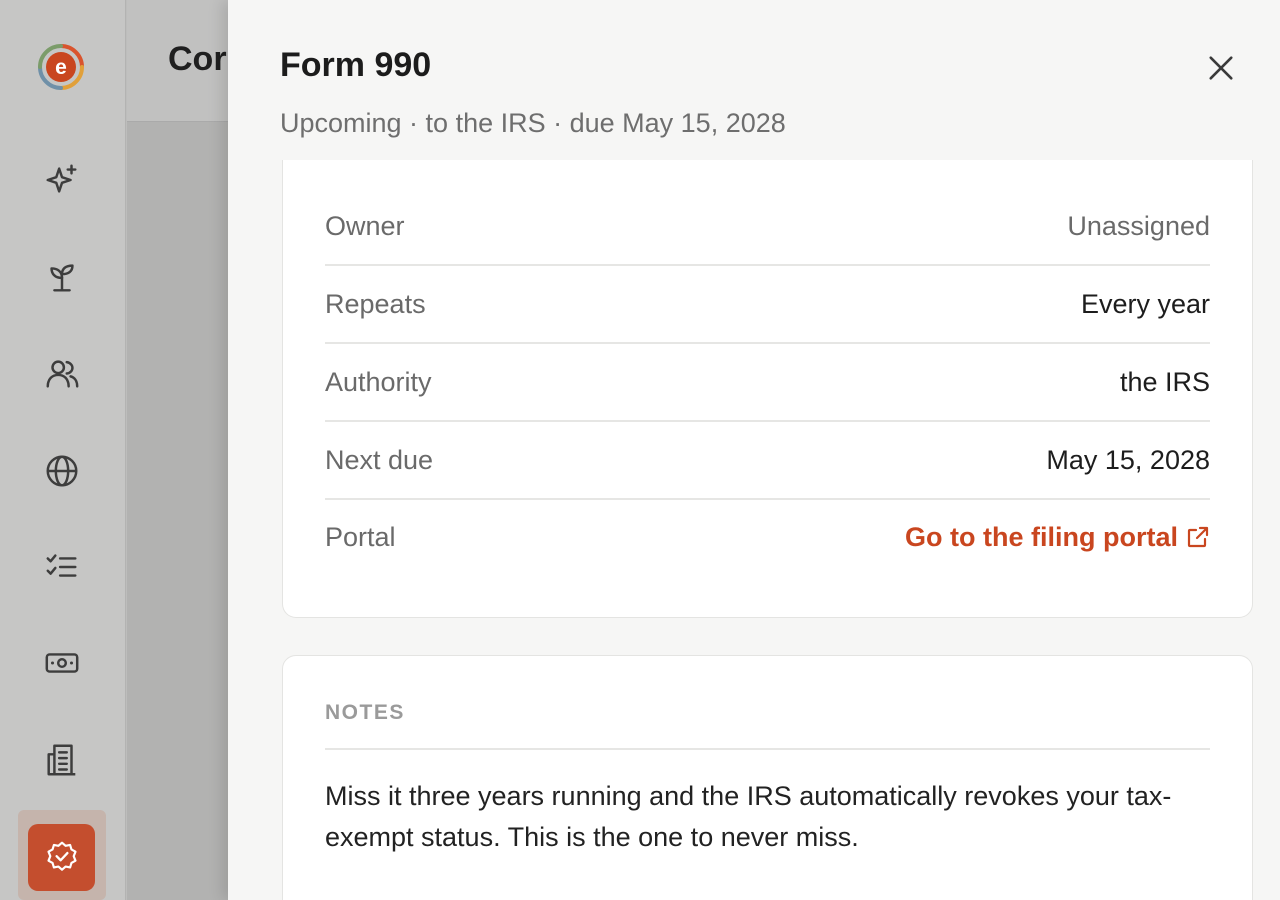  Describe the element at coordinates (197, 59) in the screenshot. I see `background-page-title: Cor` at that location.